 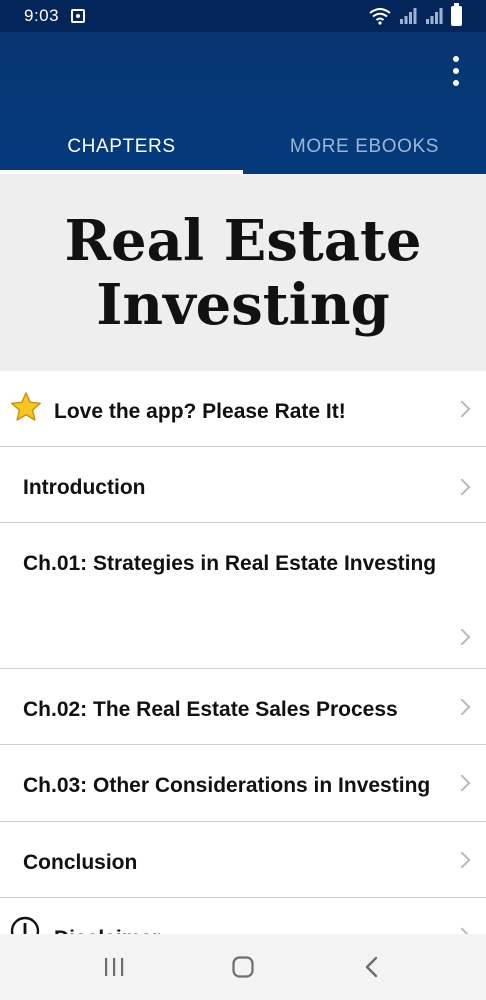 I want to click on chapter-item-ch02: Ch.02: The Real Estate Sales Process, so click(x=243, y=707).